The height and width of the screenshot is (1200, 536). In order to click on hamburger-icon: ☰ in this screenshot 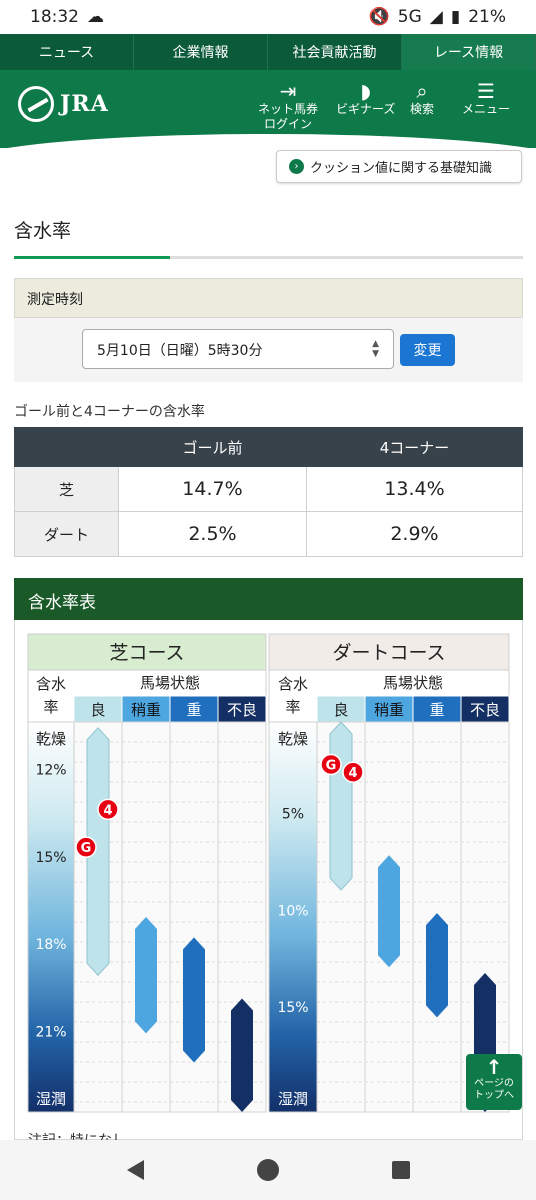, I will do `click(486, 91)`.